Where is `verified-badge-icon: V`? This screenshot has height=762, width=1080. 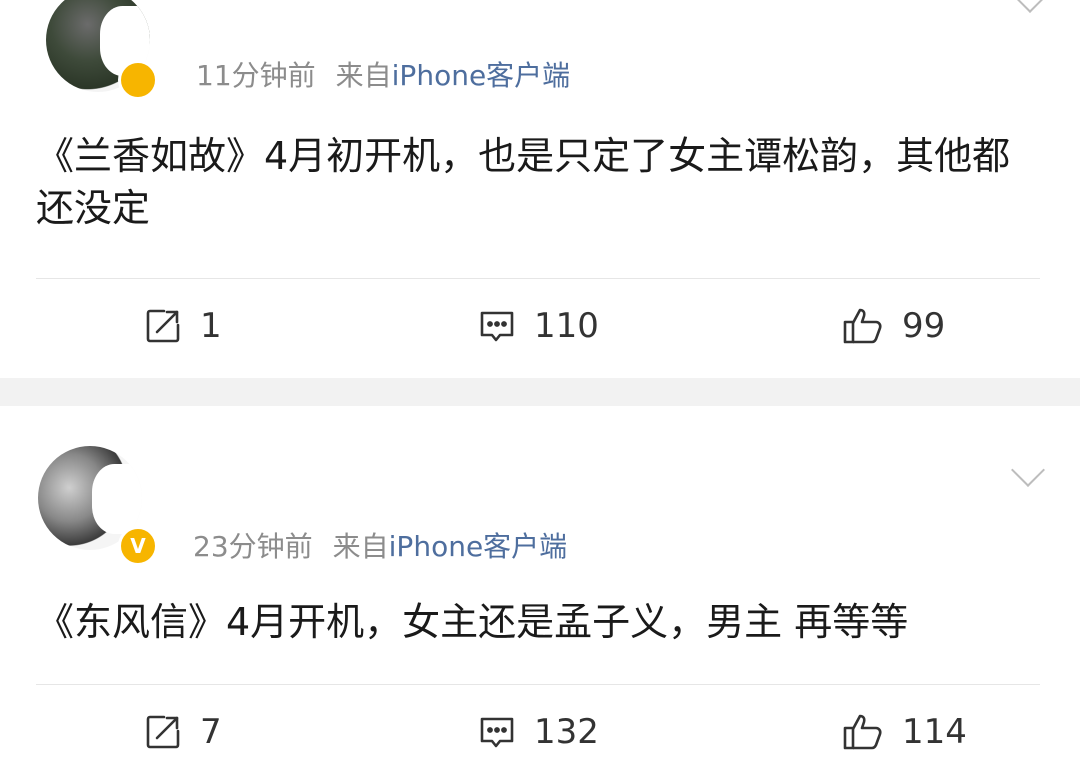
verified-badge-icon: V is located at coordinates (138, 546).